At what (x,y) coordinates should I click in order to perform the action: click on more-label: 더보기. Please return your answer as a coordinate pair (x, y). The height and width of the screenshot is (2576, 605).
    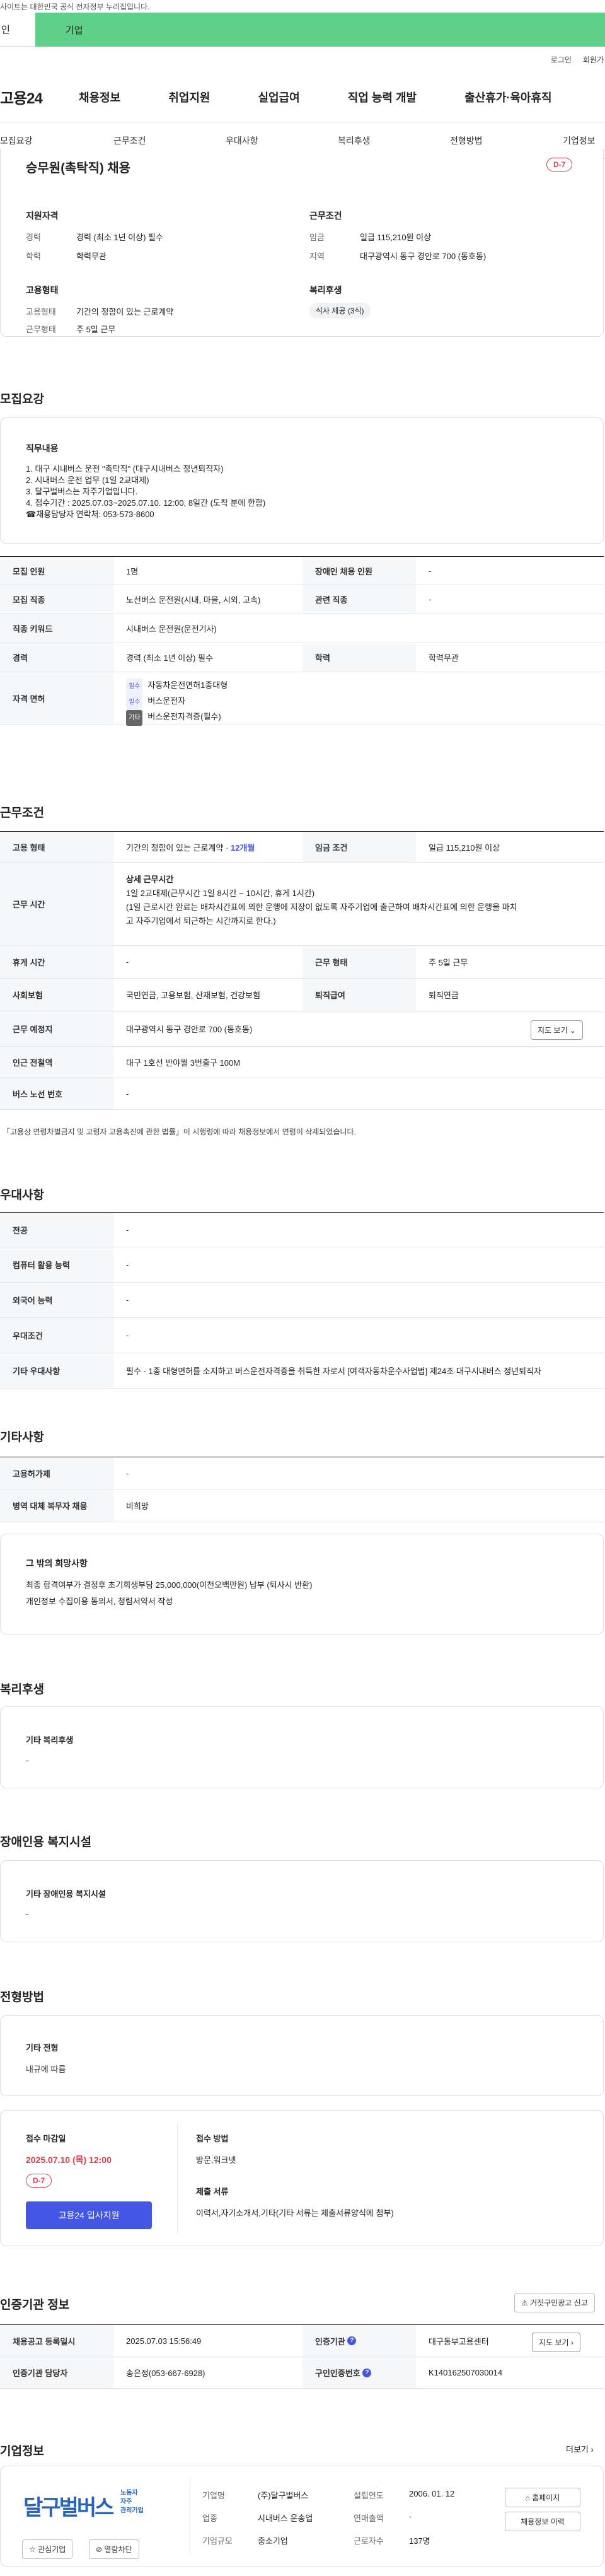
    Looking at the image, I should click on (577, 2450).